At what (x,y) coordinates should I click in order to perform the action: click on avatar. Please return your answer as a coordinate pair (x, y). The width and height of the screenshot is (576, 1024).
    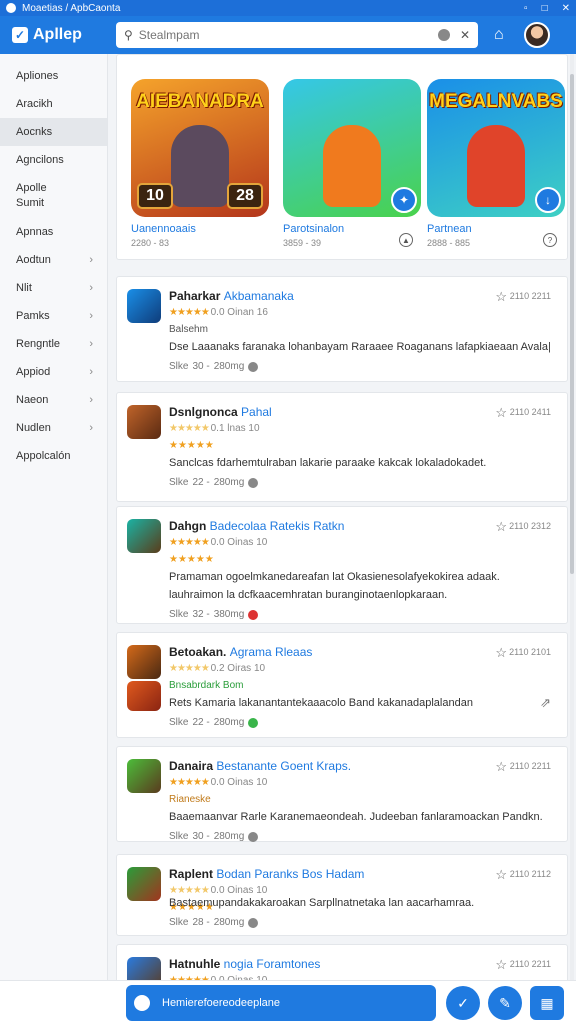
    Looking at the image, I should click on (536, 35).